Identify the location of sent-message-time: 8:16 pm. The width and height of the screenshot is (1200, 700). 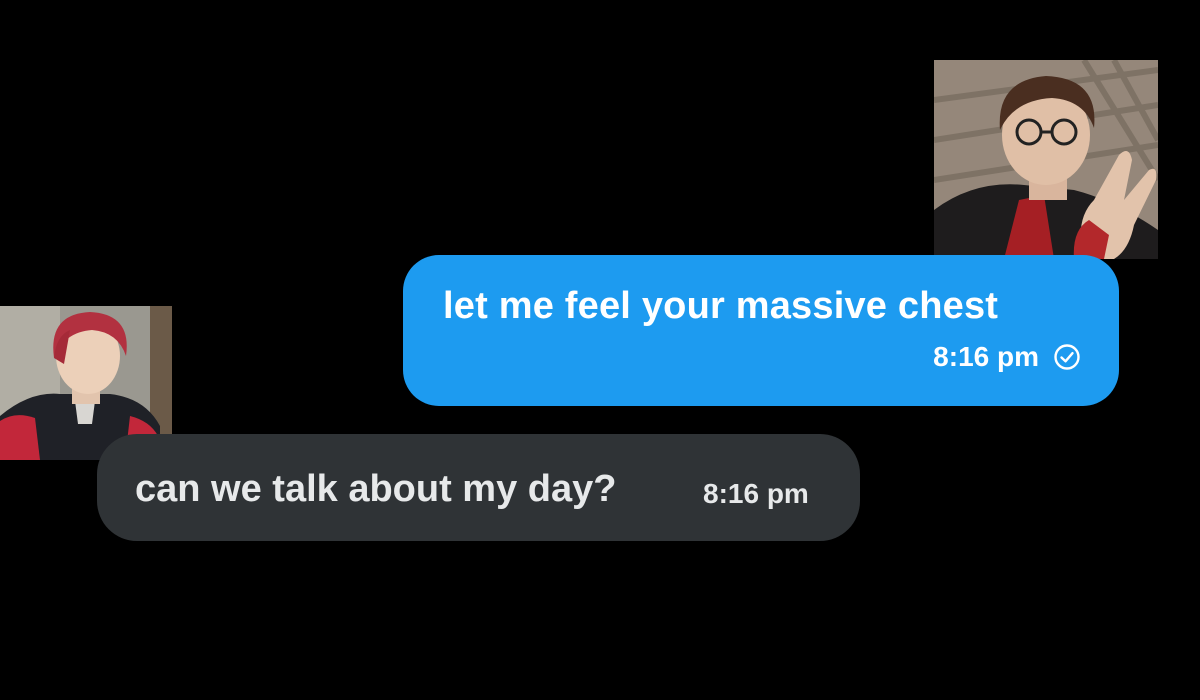
(986, 356).